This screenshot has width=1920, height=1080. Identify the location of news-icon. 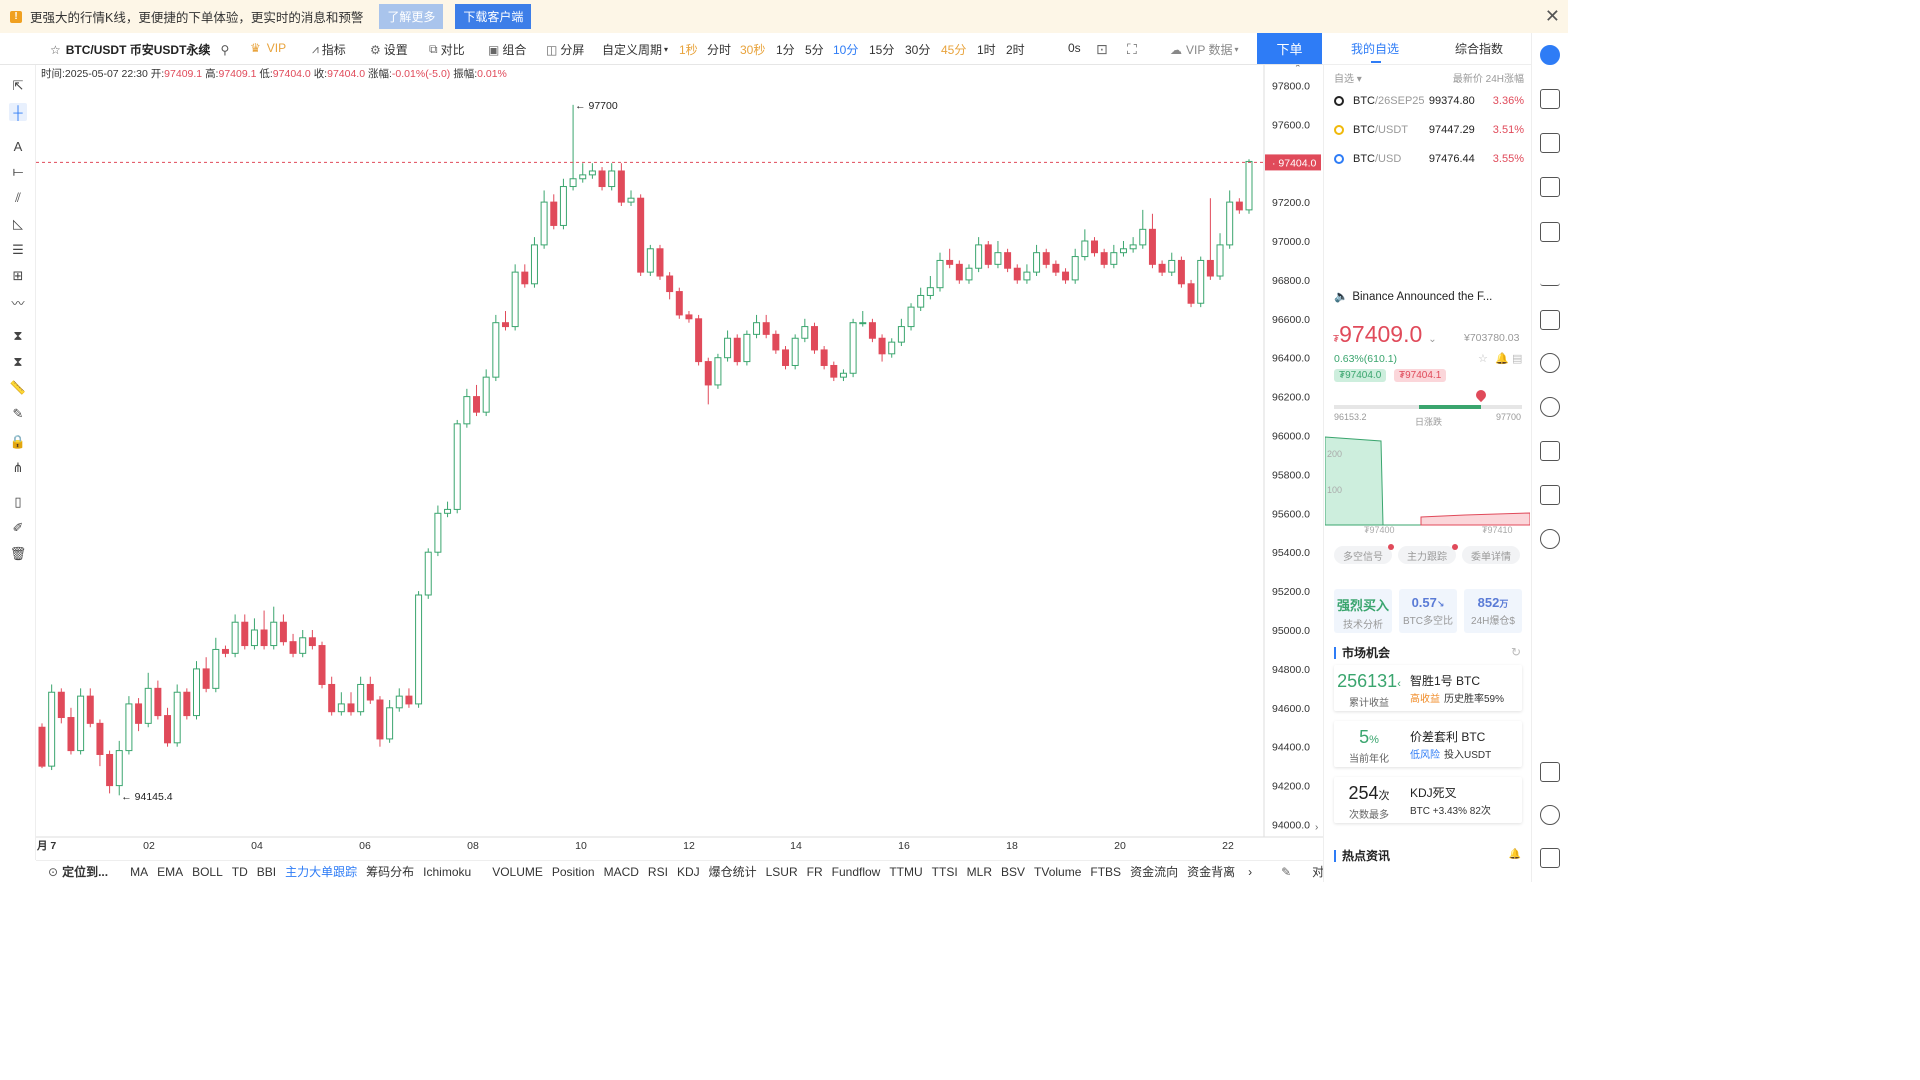
(1550, 187).